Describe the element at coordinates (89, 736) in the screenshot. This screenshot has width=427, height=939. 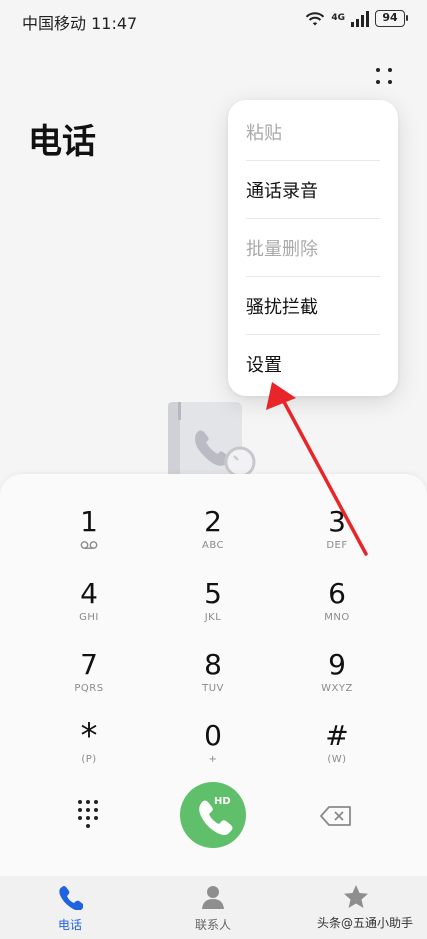
I see `key-digit: *` at that location.